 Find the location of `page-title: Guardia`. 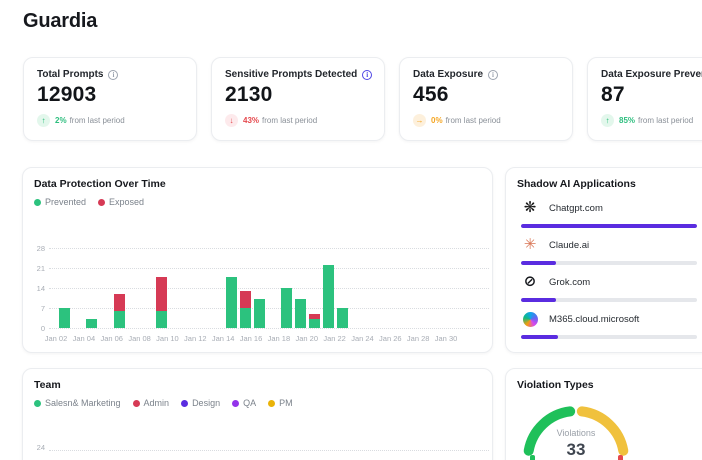

page-title: Guardia is located at coordinates (60, 21).